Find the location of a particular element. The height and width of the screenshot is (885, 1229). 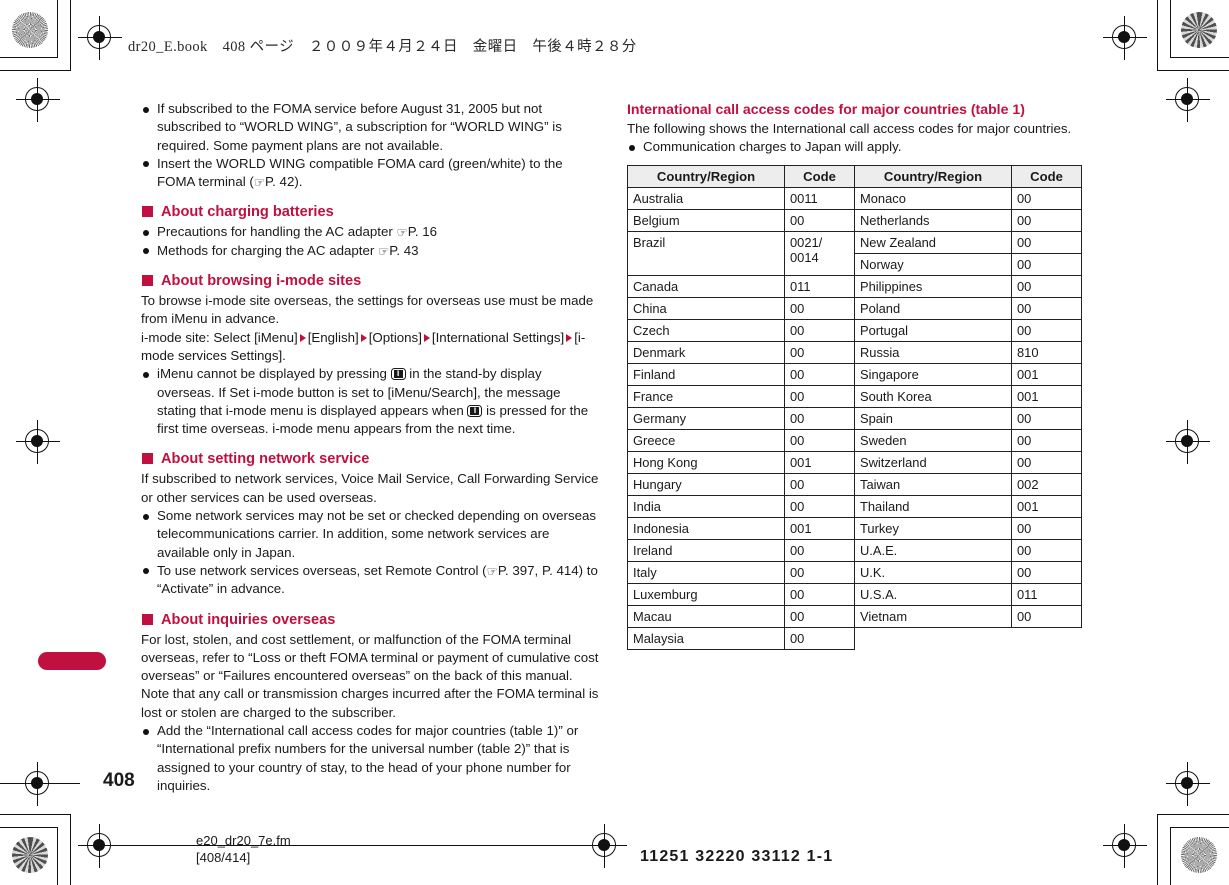

imode-button-icon is located at coordinates (475, 410).